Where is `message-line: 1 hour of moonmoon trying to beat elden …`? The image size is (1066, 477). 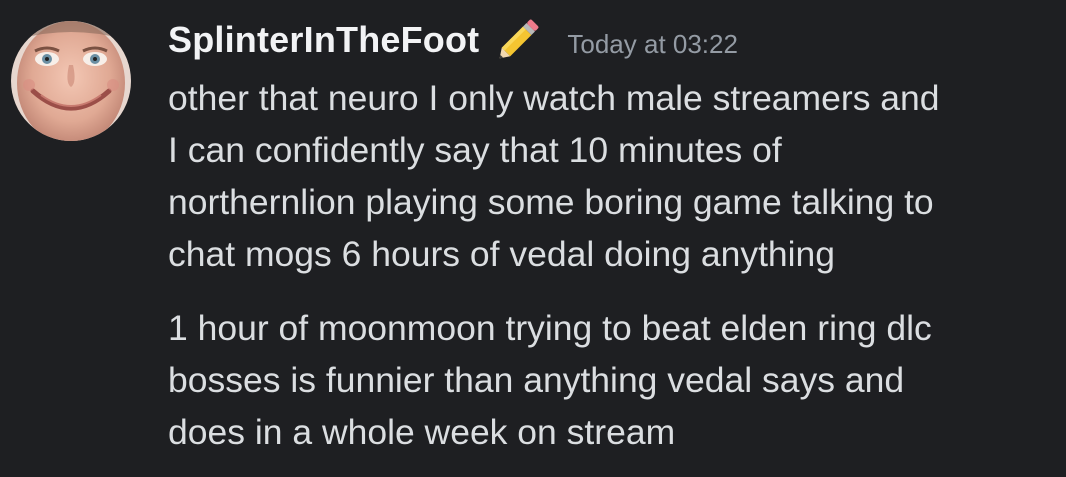
message-line: 1 hour of moonmoon trying to beat elden … is located at coordinates (550, 328).